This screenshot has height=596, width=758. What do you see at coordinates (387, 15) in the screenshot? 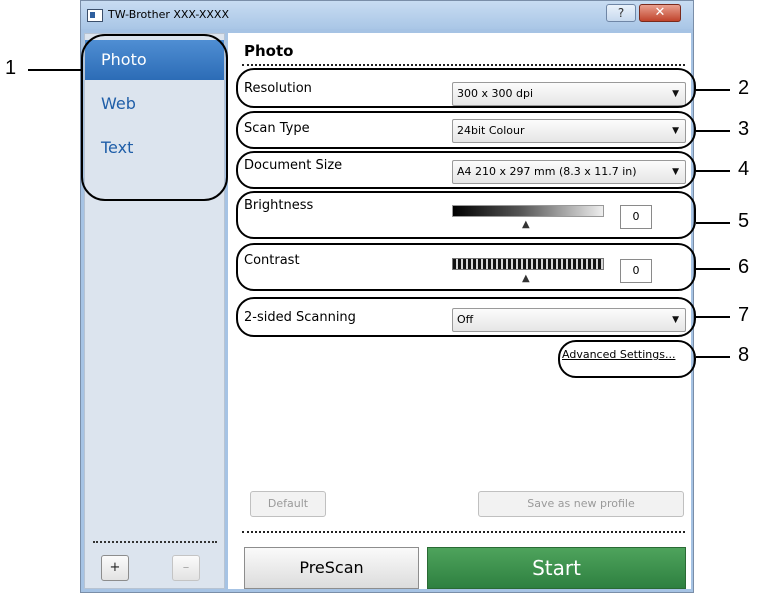
I see `title-bar: TW-Brother XXX-XXXX ? ✕` at bounding box center [387, 15].